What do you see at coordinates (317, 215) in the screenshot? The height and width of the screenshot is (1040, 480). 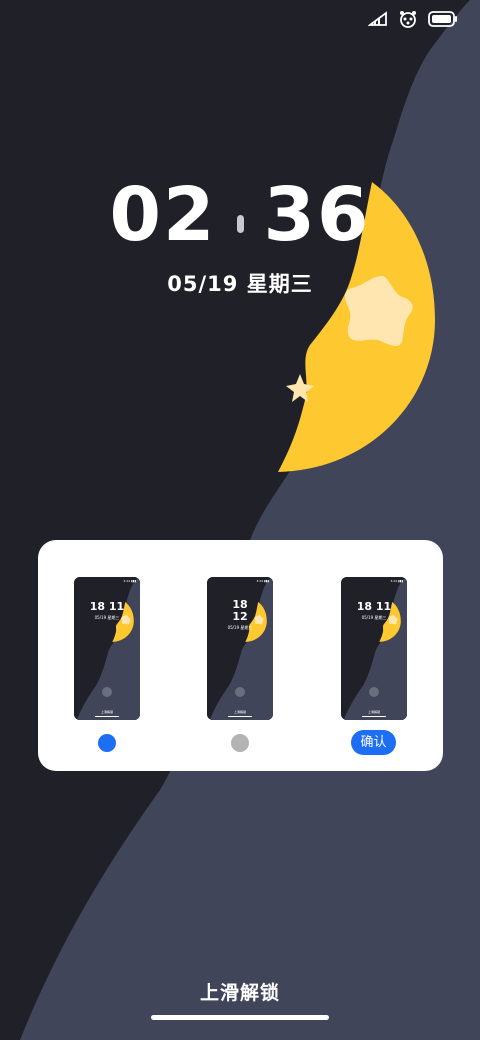 I see `clock-minutes: 36` at bounding box center [317, 215].